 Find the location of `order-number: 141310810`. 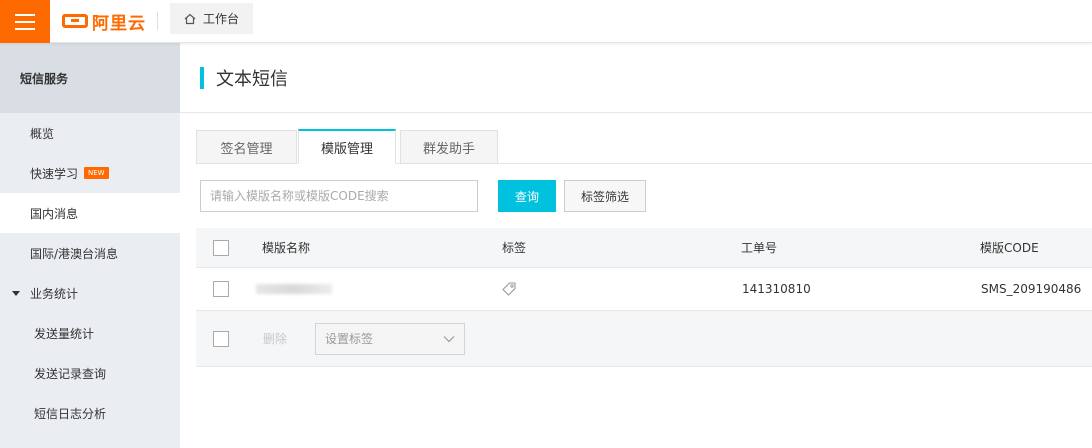

order-number: 141310810 is located at coordinates (776, 289).